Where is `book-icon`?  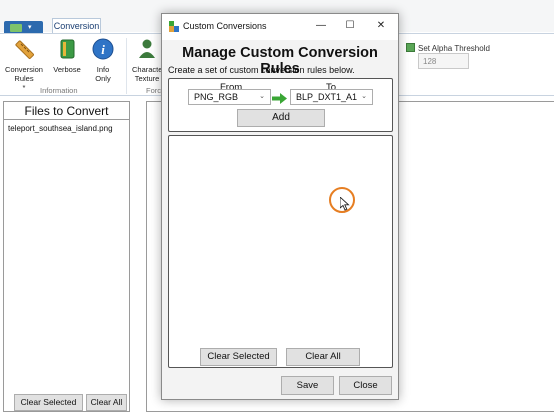
book-icon is located at coordinates (67, 49).